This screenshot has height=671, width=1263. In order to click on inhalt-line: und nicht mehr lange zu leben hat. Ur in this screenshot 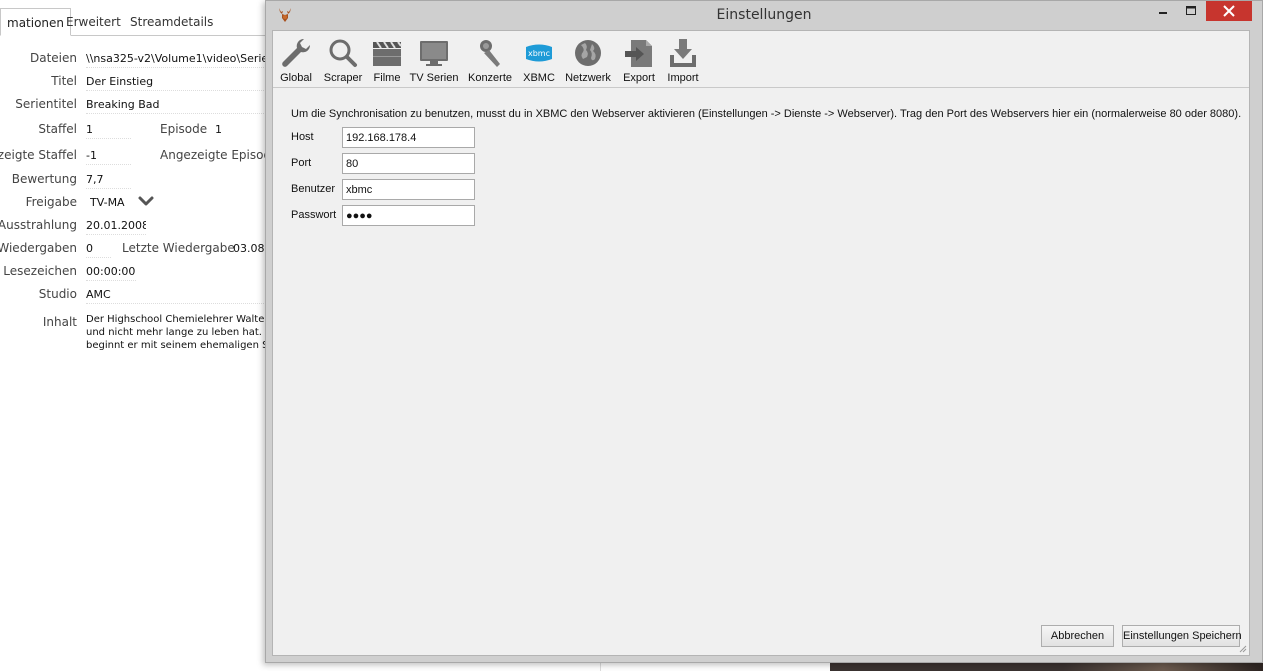, I will do `click(175, 332)`.